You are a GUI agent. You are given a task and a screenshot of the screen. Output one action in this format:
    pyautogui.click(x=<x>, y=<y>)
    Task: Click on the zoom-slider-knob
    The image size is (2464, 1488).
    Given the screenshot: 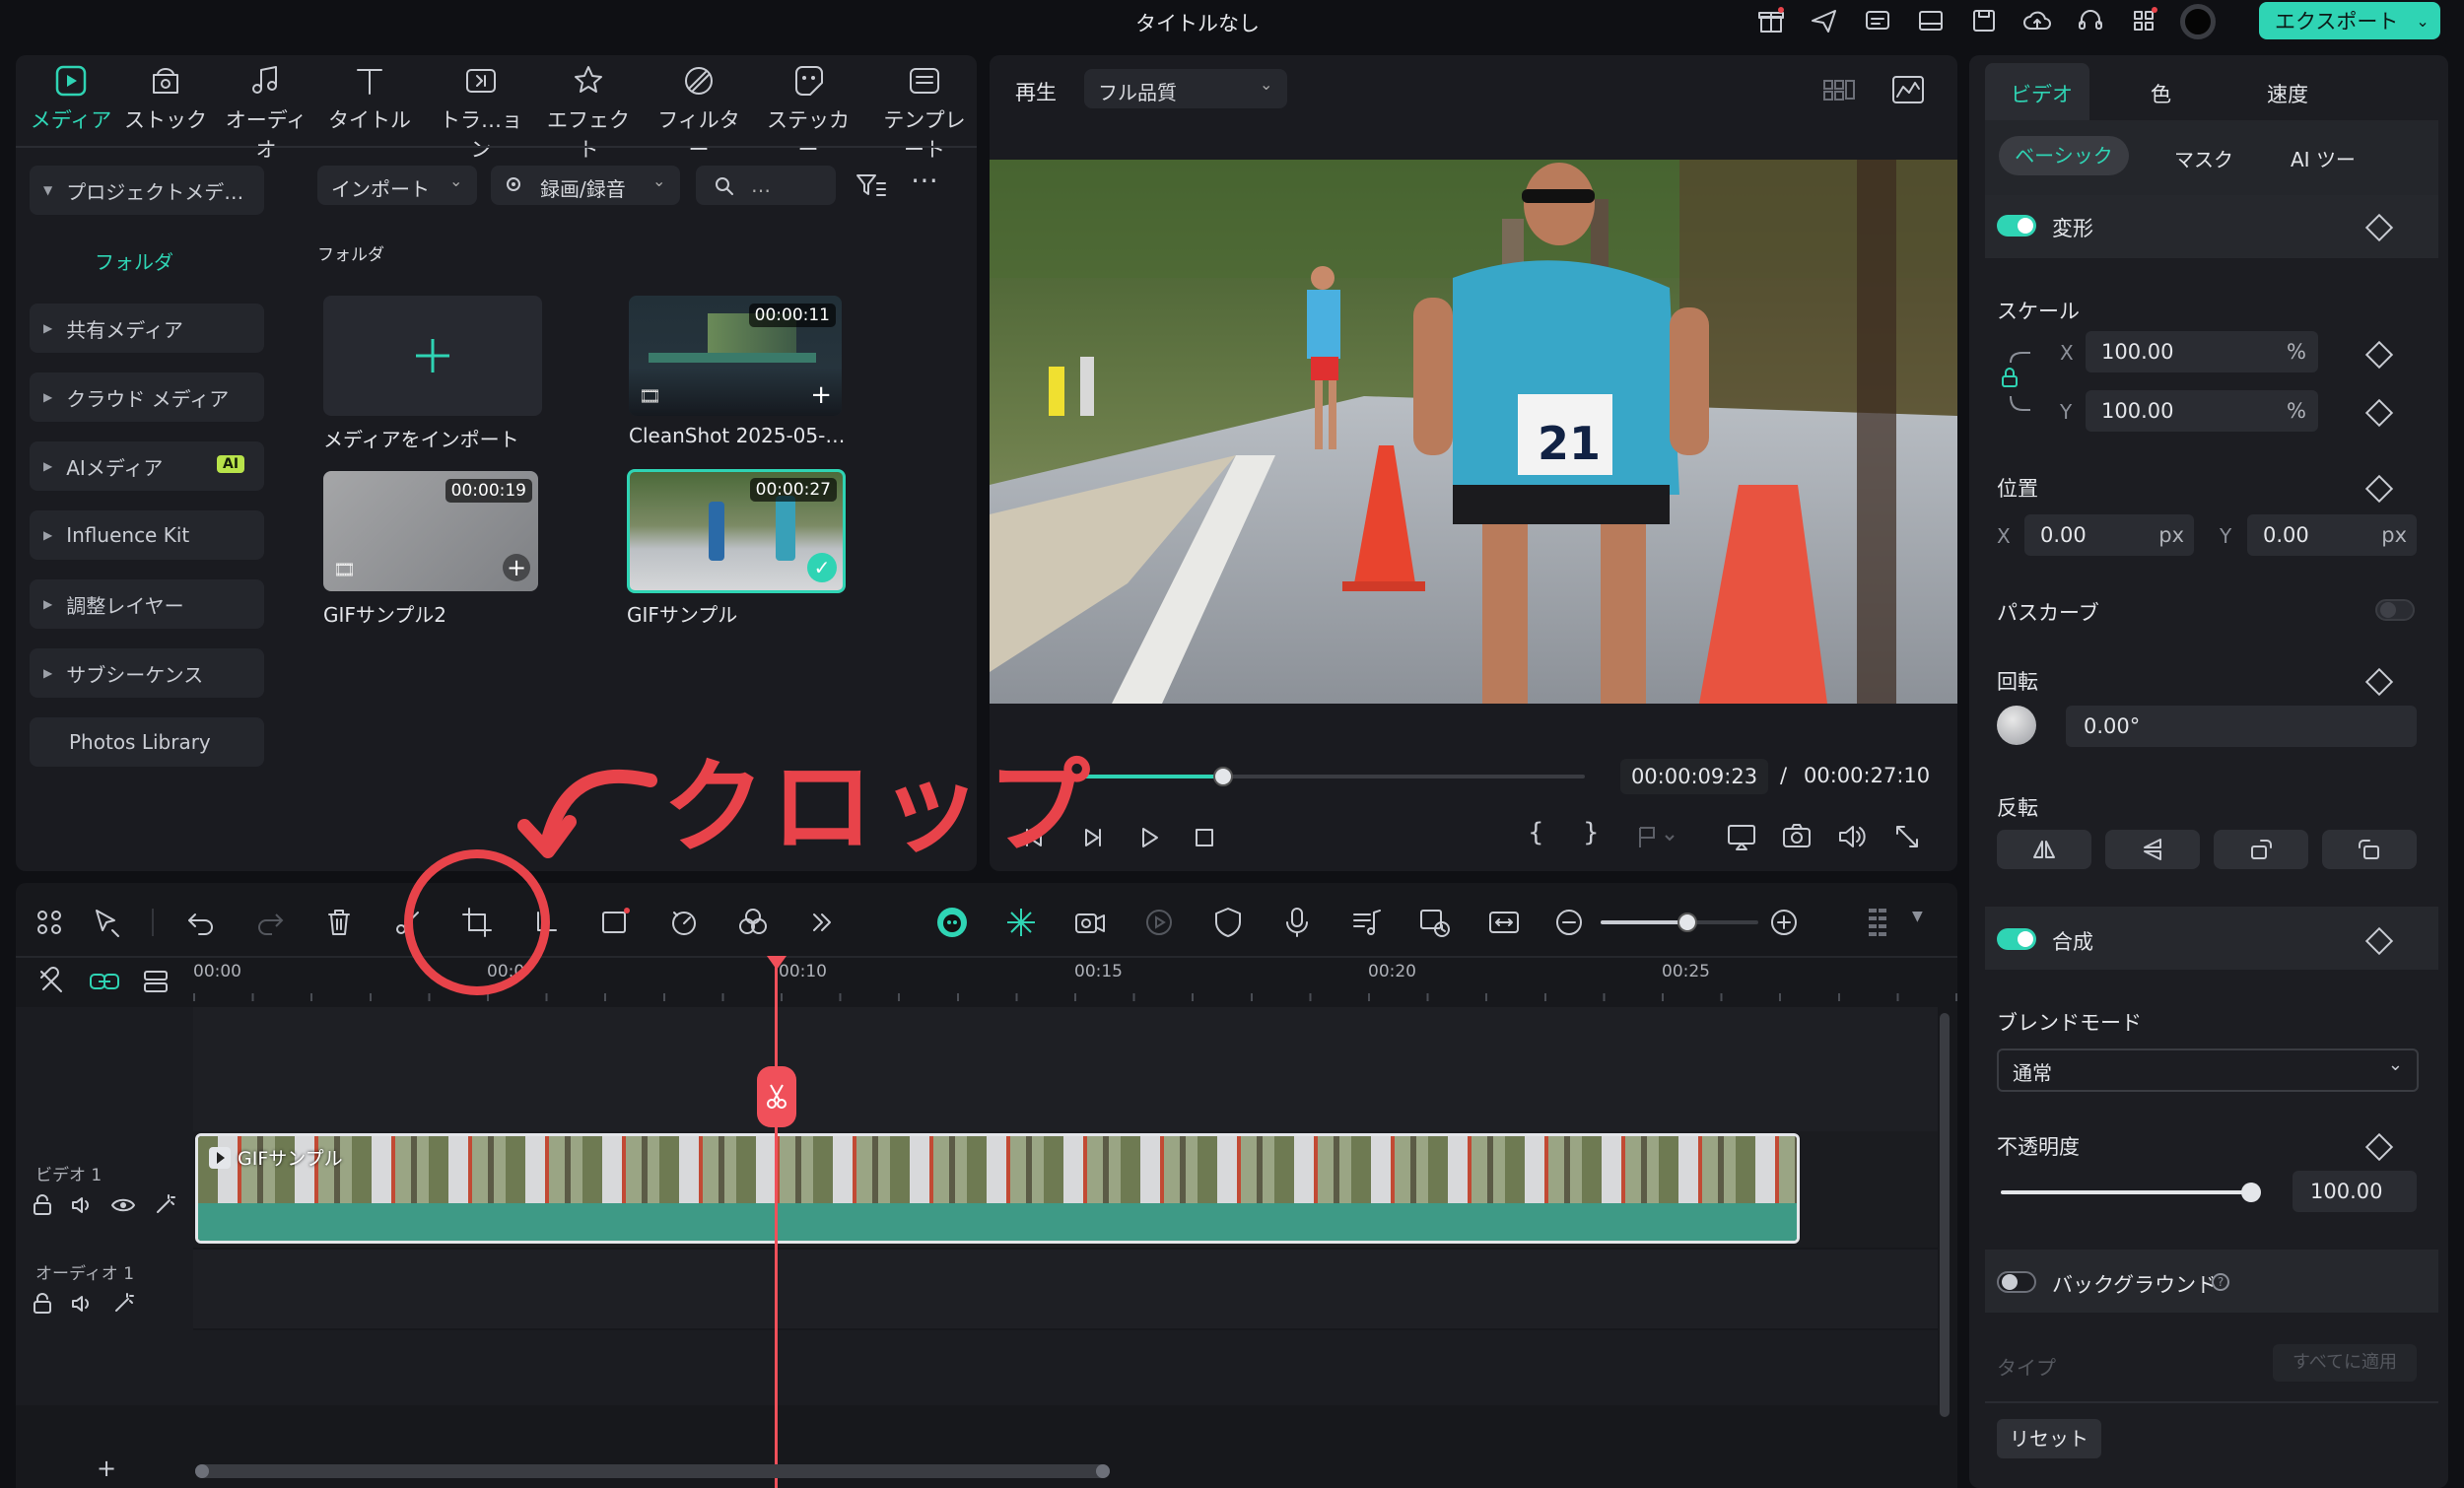 What is the action you would take?
    pyautogui.click(x=1687, y=922)
    